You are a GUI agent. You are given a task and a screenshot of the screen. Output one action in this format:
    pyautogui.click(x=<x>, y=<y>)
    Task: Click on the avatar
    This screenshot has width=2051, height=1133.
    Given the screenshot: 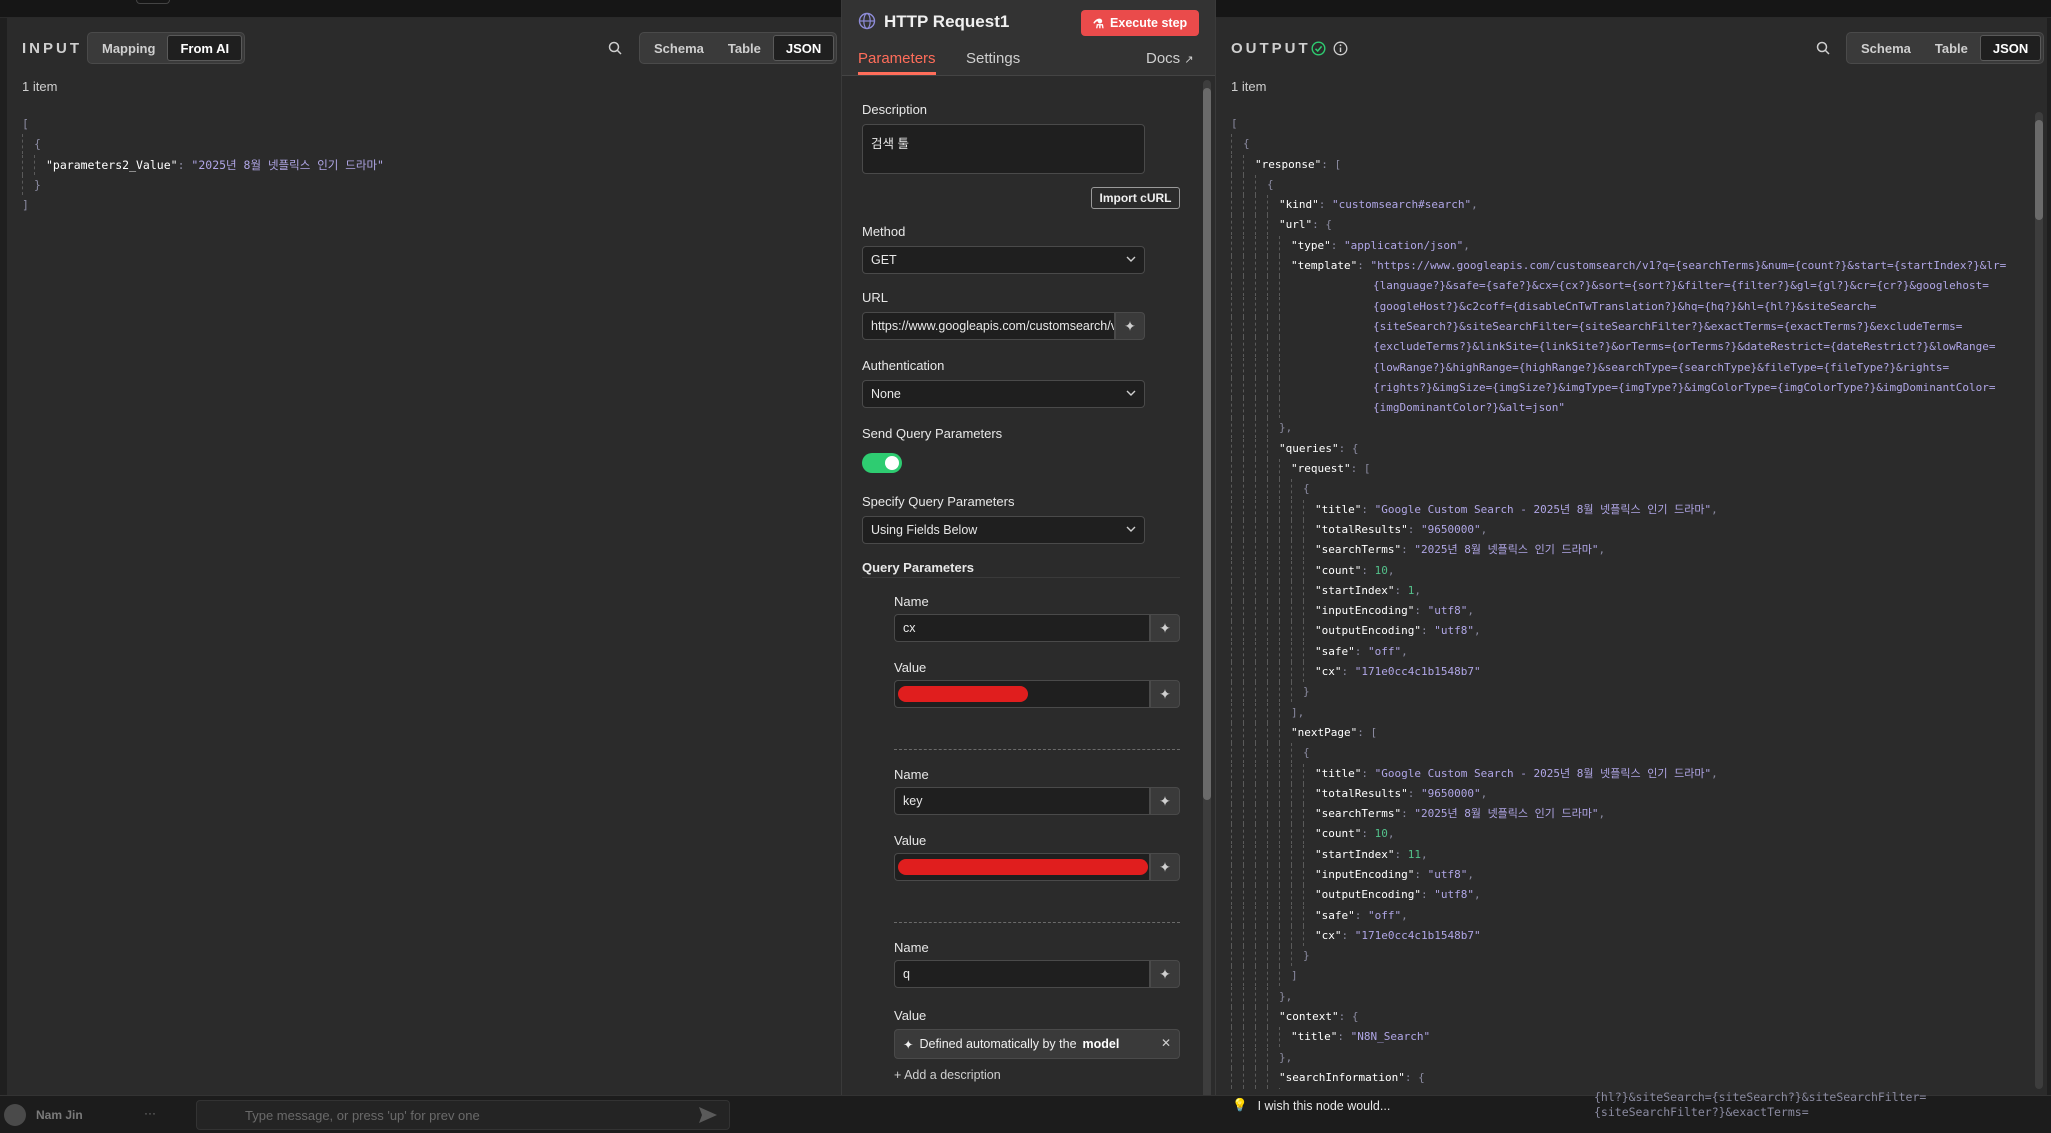 What is the action you would take?
    pyautogui.click(x=15, y=1115)
    